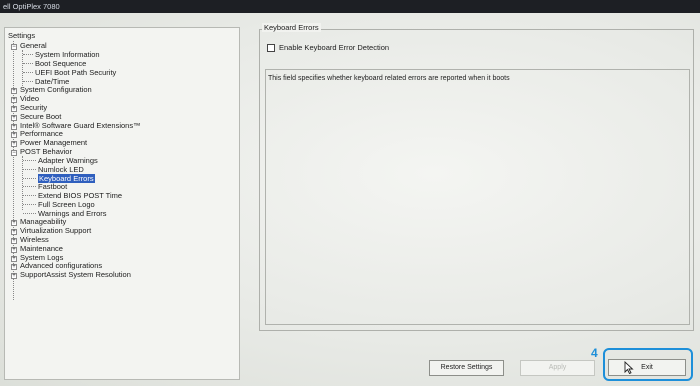 Image resolution: width=700 pixels, height=386 pixels. What do you see at coordinates (41, 133) in the screenshot?
I see `tree-item-label: Performance` at bounding box center [41, 133].